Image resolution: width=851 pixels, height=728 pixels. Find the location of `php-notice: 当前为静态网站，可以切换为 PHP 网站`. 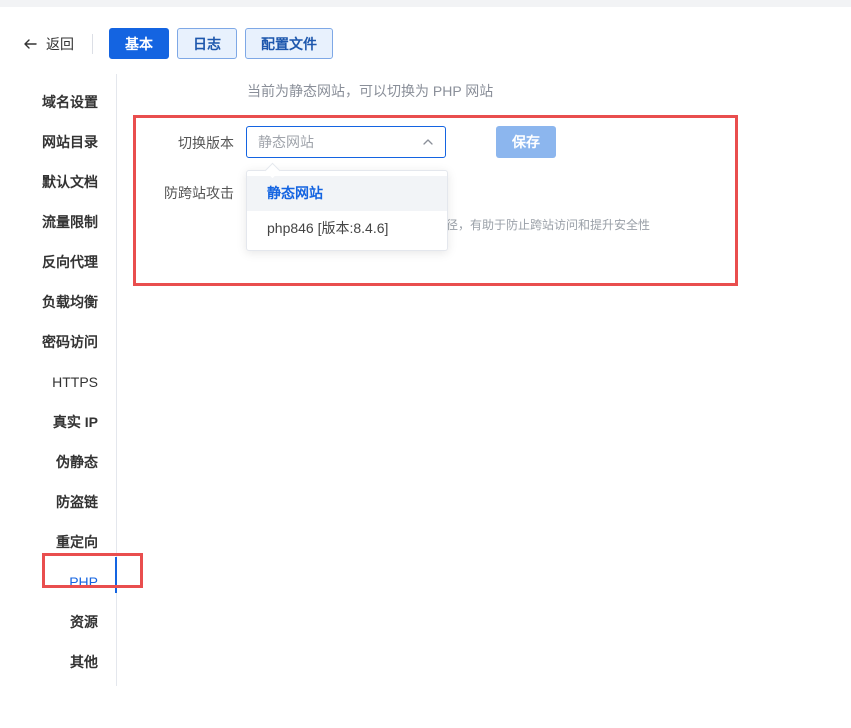

php-notice: 当前为静态网站，可以切换为 PHP 网站 is located at coordinates (370, 91).